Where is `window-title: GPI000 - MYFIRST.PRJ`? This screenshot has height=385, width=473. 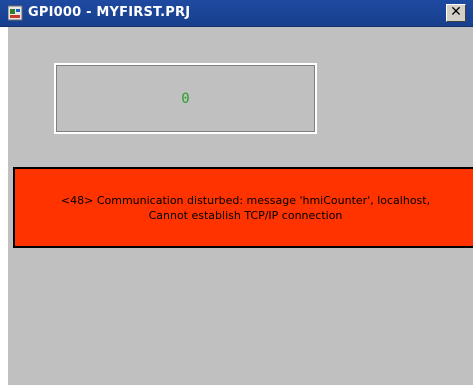
window-title: GPI000 - MYFIRST.PRJ is located at coordinates (109, 12).